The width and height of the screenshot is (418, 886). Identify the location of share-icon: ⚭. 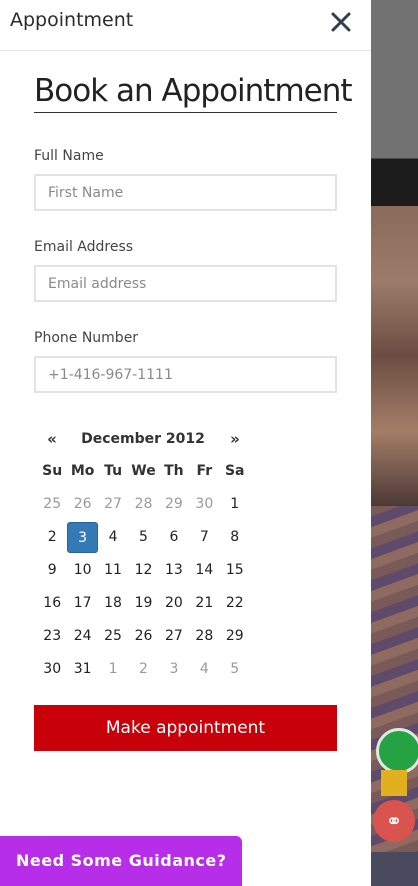
(394, 821).